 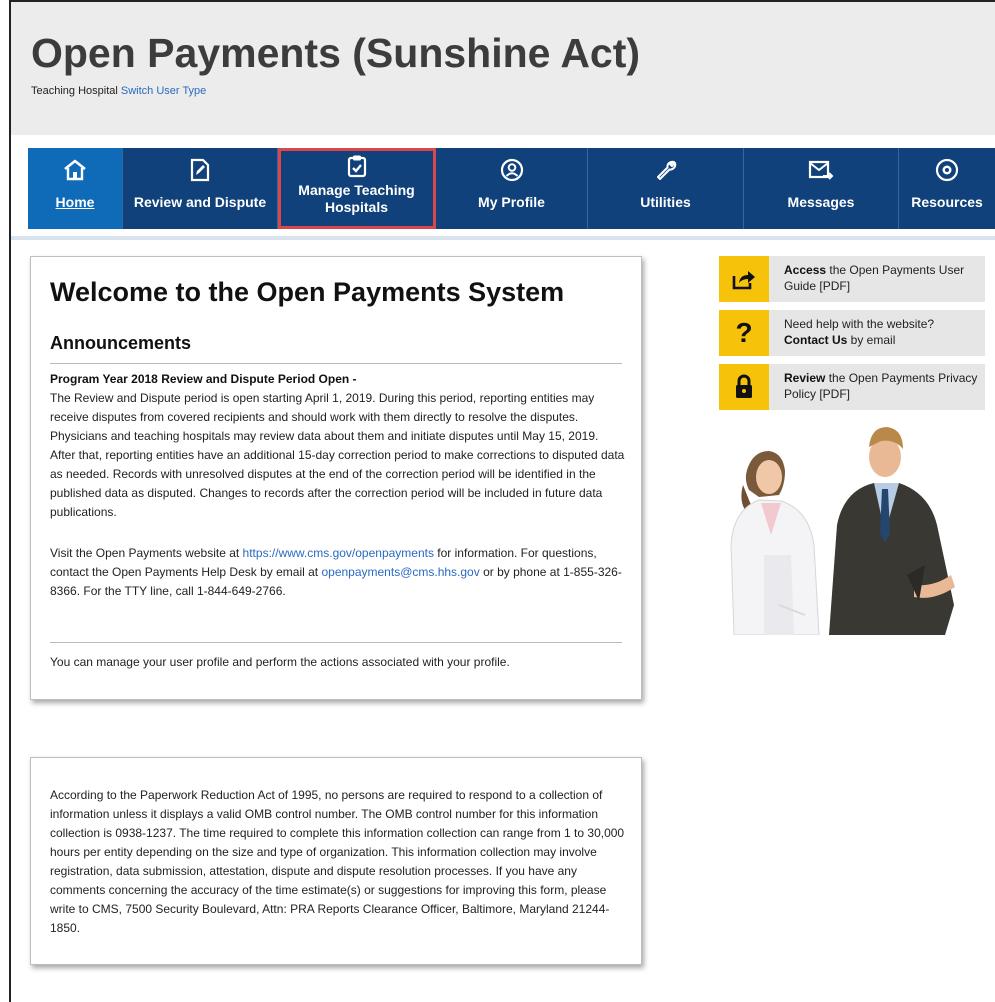 I want to click on share-arrow-icon, so click(x=744, y=279).